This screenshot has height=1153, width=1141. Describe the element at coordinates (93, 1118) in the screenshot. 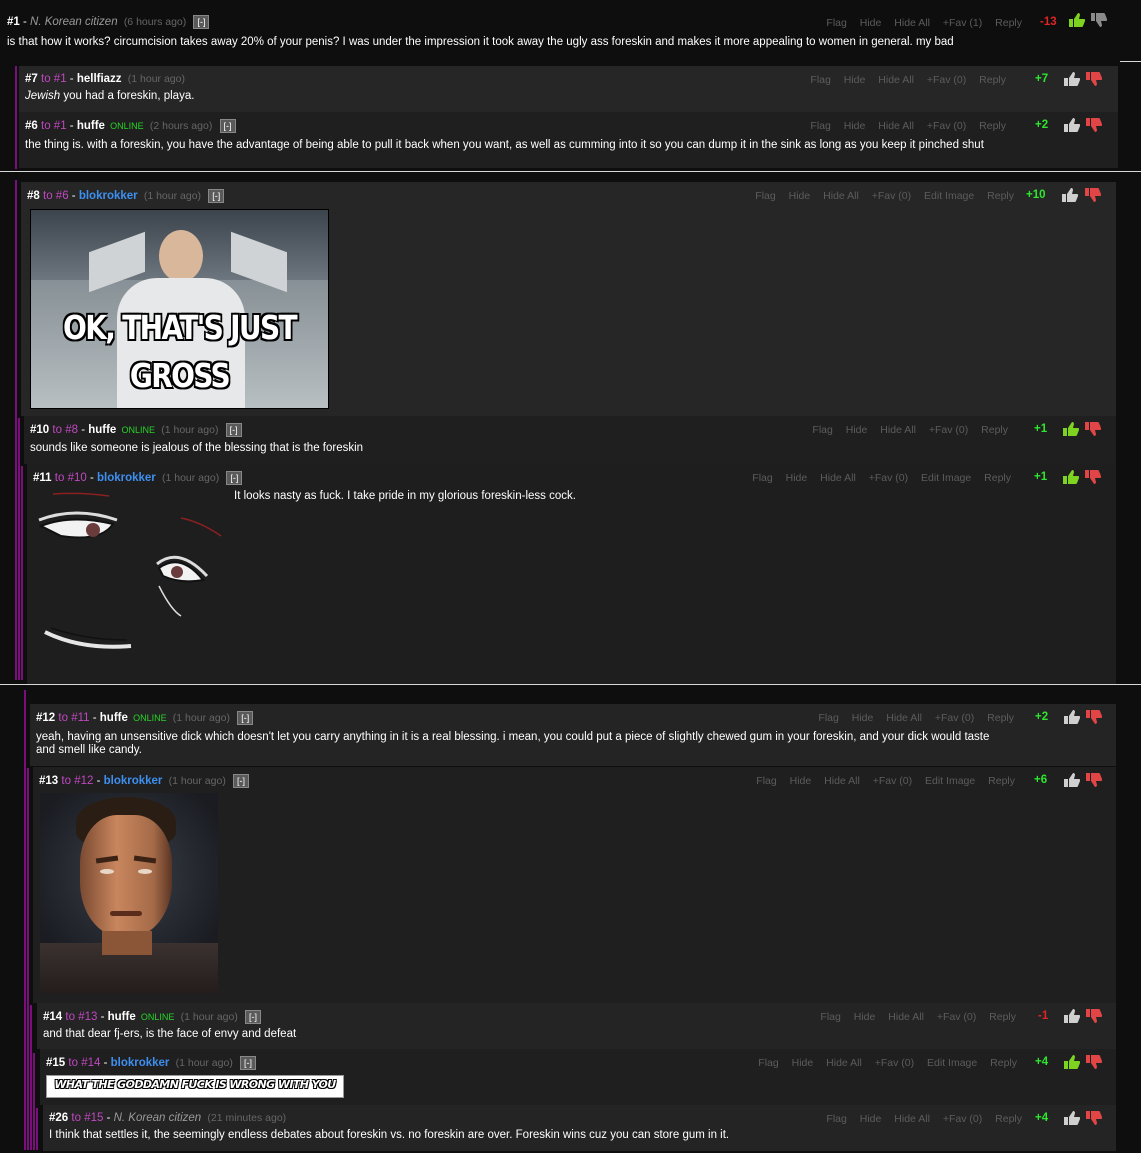

I see `reply-to-link: #15` at that location.